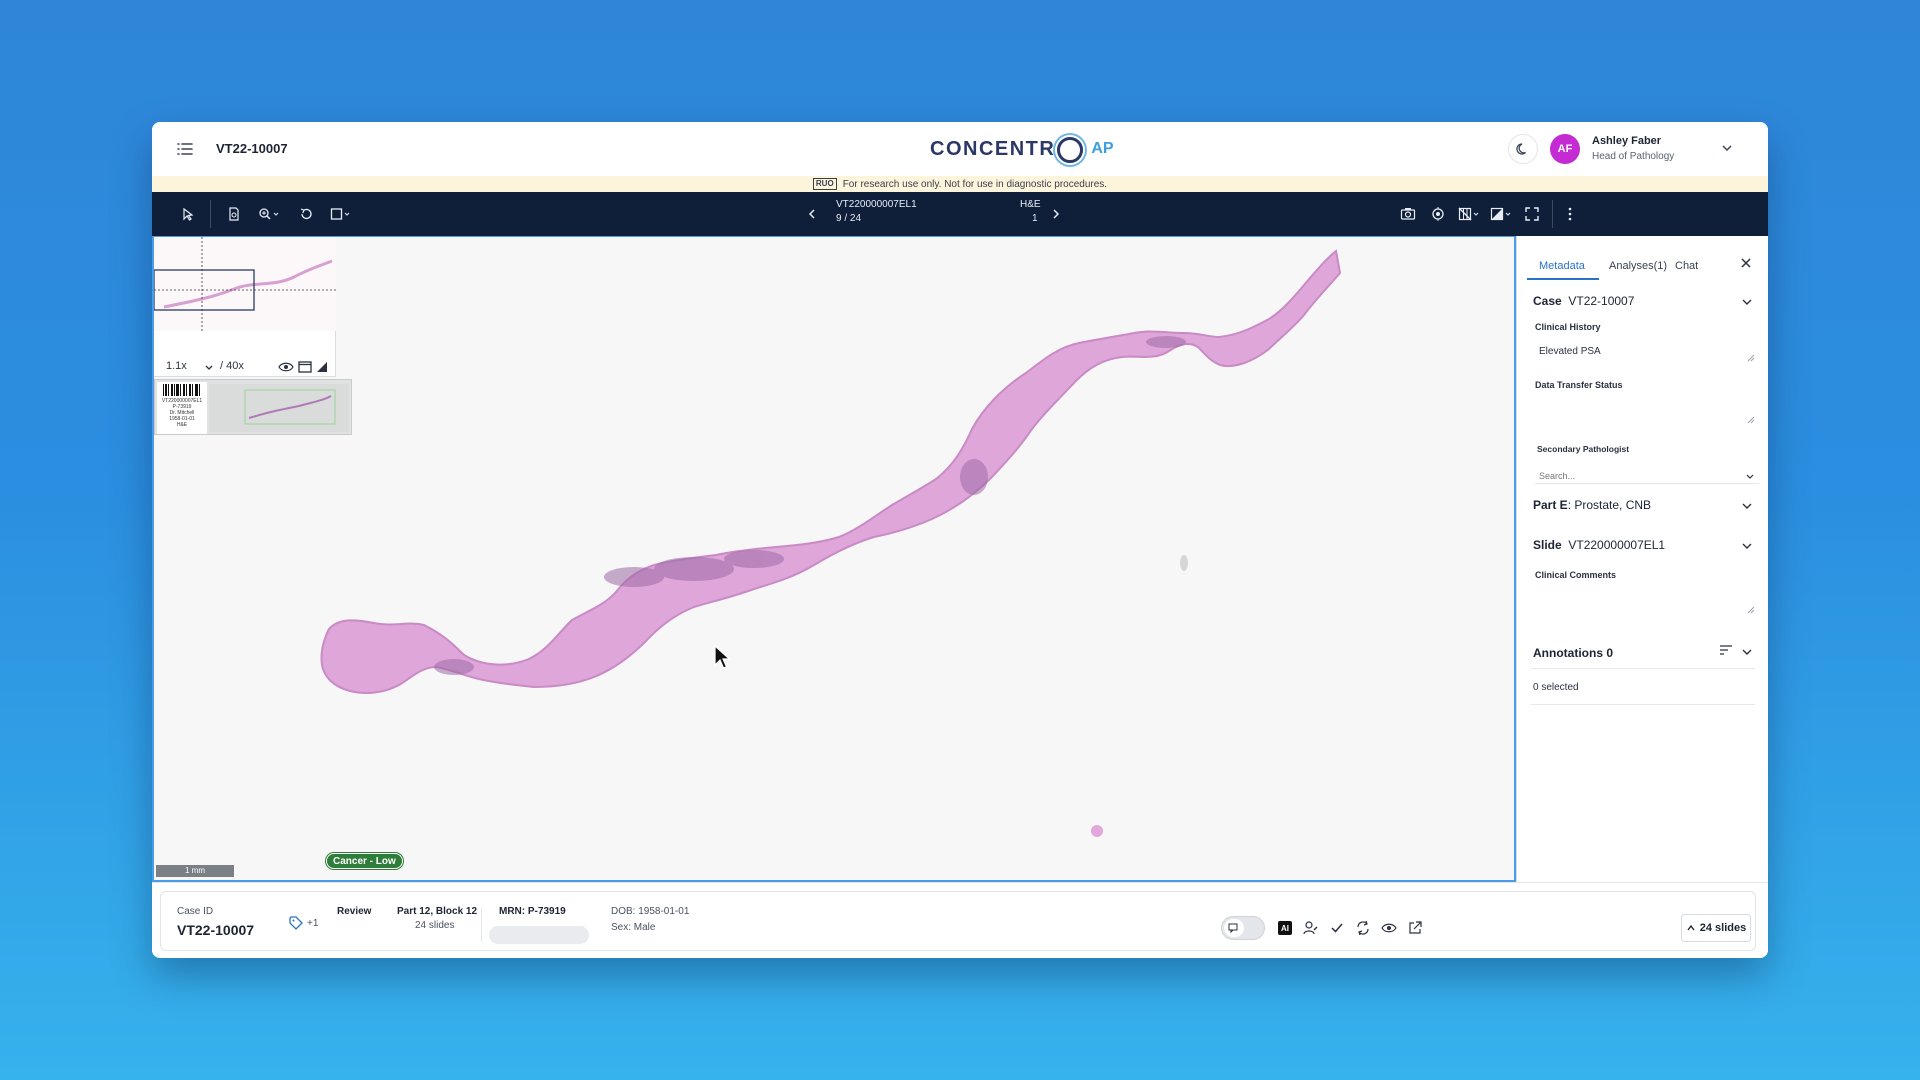 Image resolution: width=1920 pixels, height=1080 pixels. I want to click on zoom-level: 1.1x, so click(176, 366).